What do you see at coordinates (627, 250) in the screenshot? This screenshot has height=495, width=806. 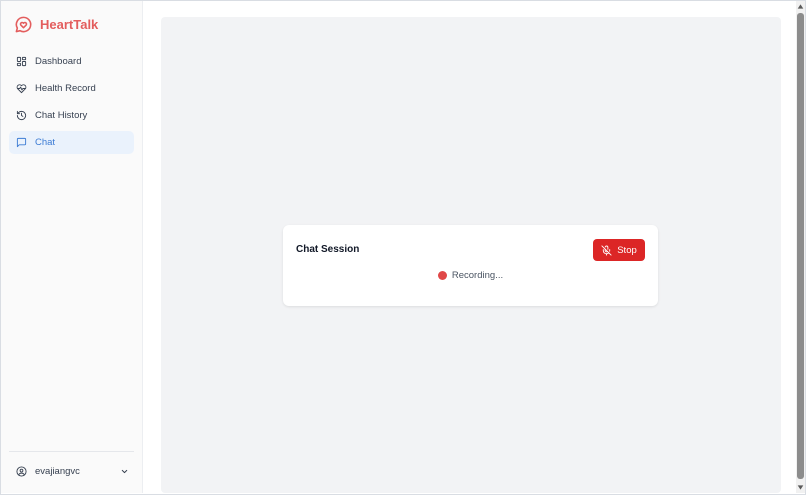 I see `stop-button-label: Stop` at bounding box center [627, 250].